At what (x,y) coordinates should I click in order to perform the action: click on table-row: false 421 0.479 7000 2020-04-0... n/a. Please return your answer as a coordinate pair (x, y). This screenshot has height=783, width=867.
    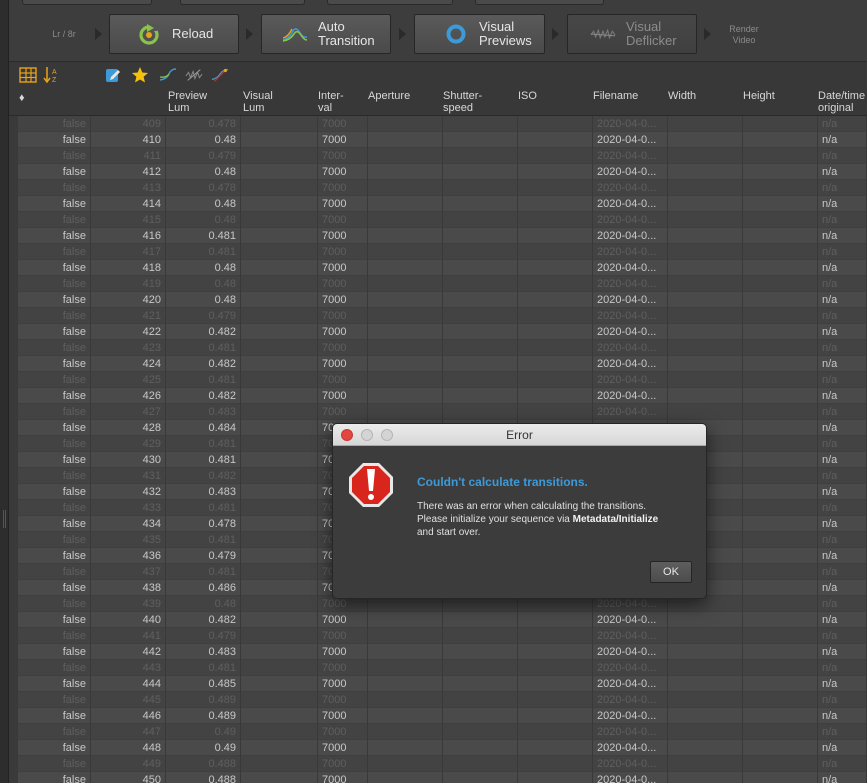
    Looking at the image, I should click on (442, 316).